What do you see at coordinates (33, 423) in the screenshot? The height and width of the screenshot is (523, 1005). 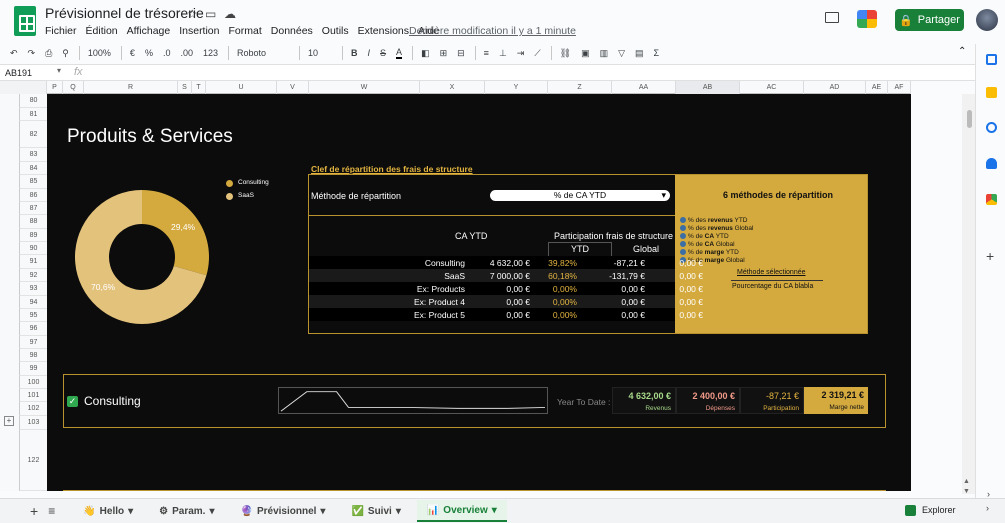 I see `row-header: 103` at bounding box center [33, 423].